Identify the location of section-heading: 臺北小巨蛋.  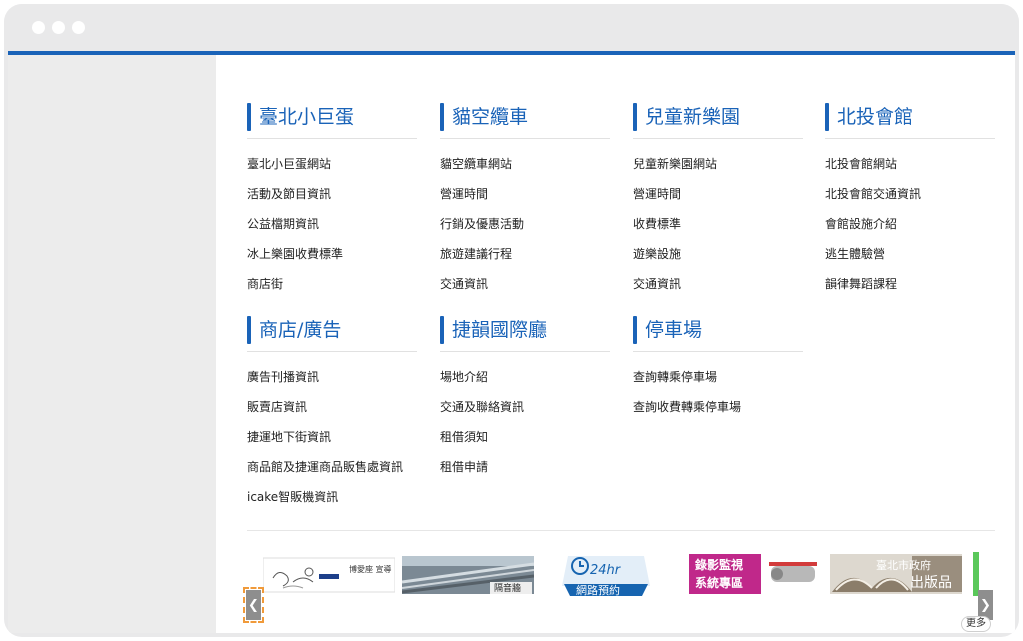
(332, 121).